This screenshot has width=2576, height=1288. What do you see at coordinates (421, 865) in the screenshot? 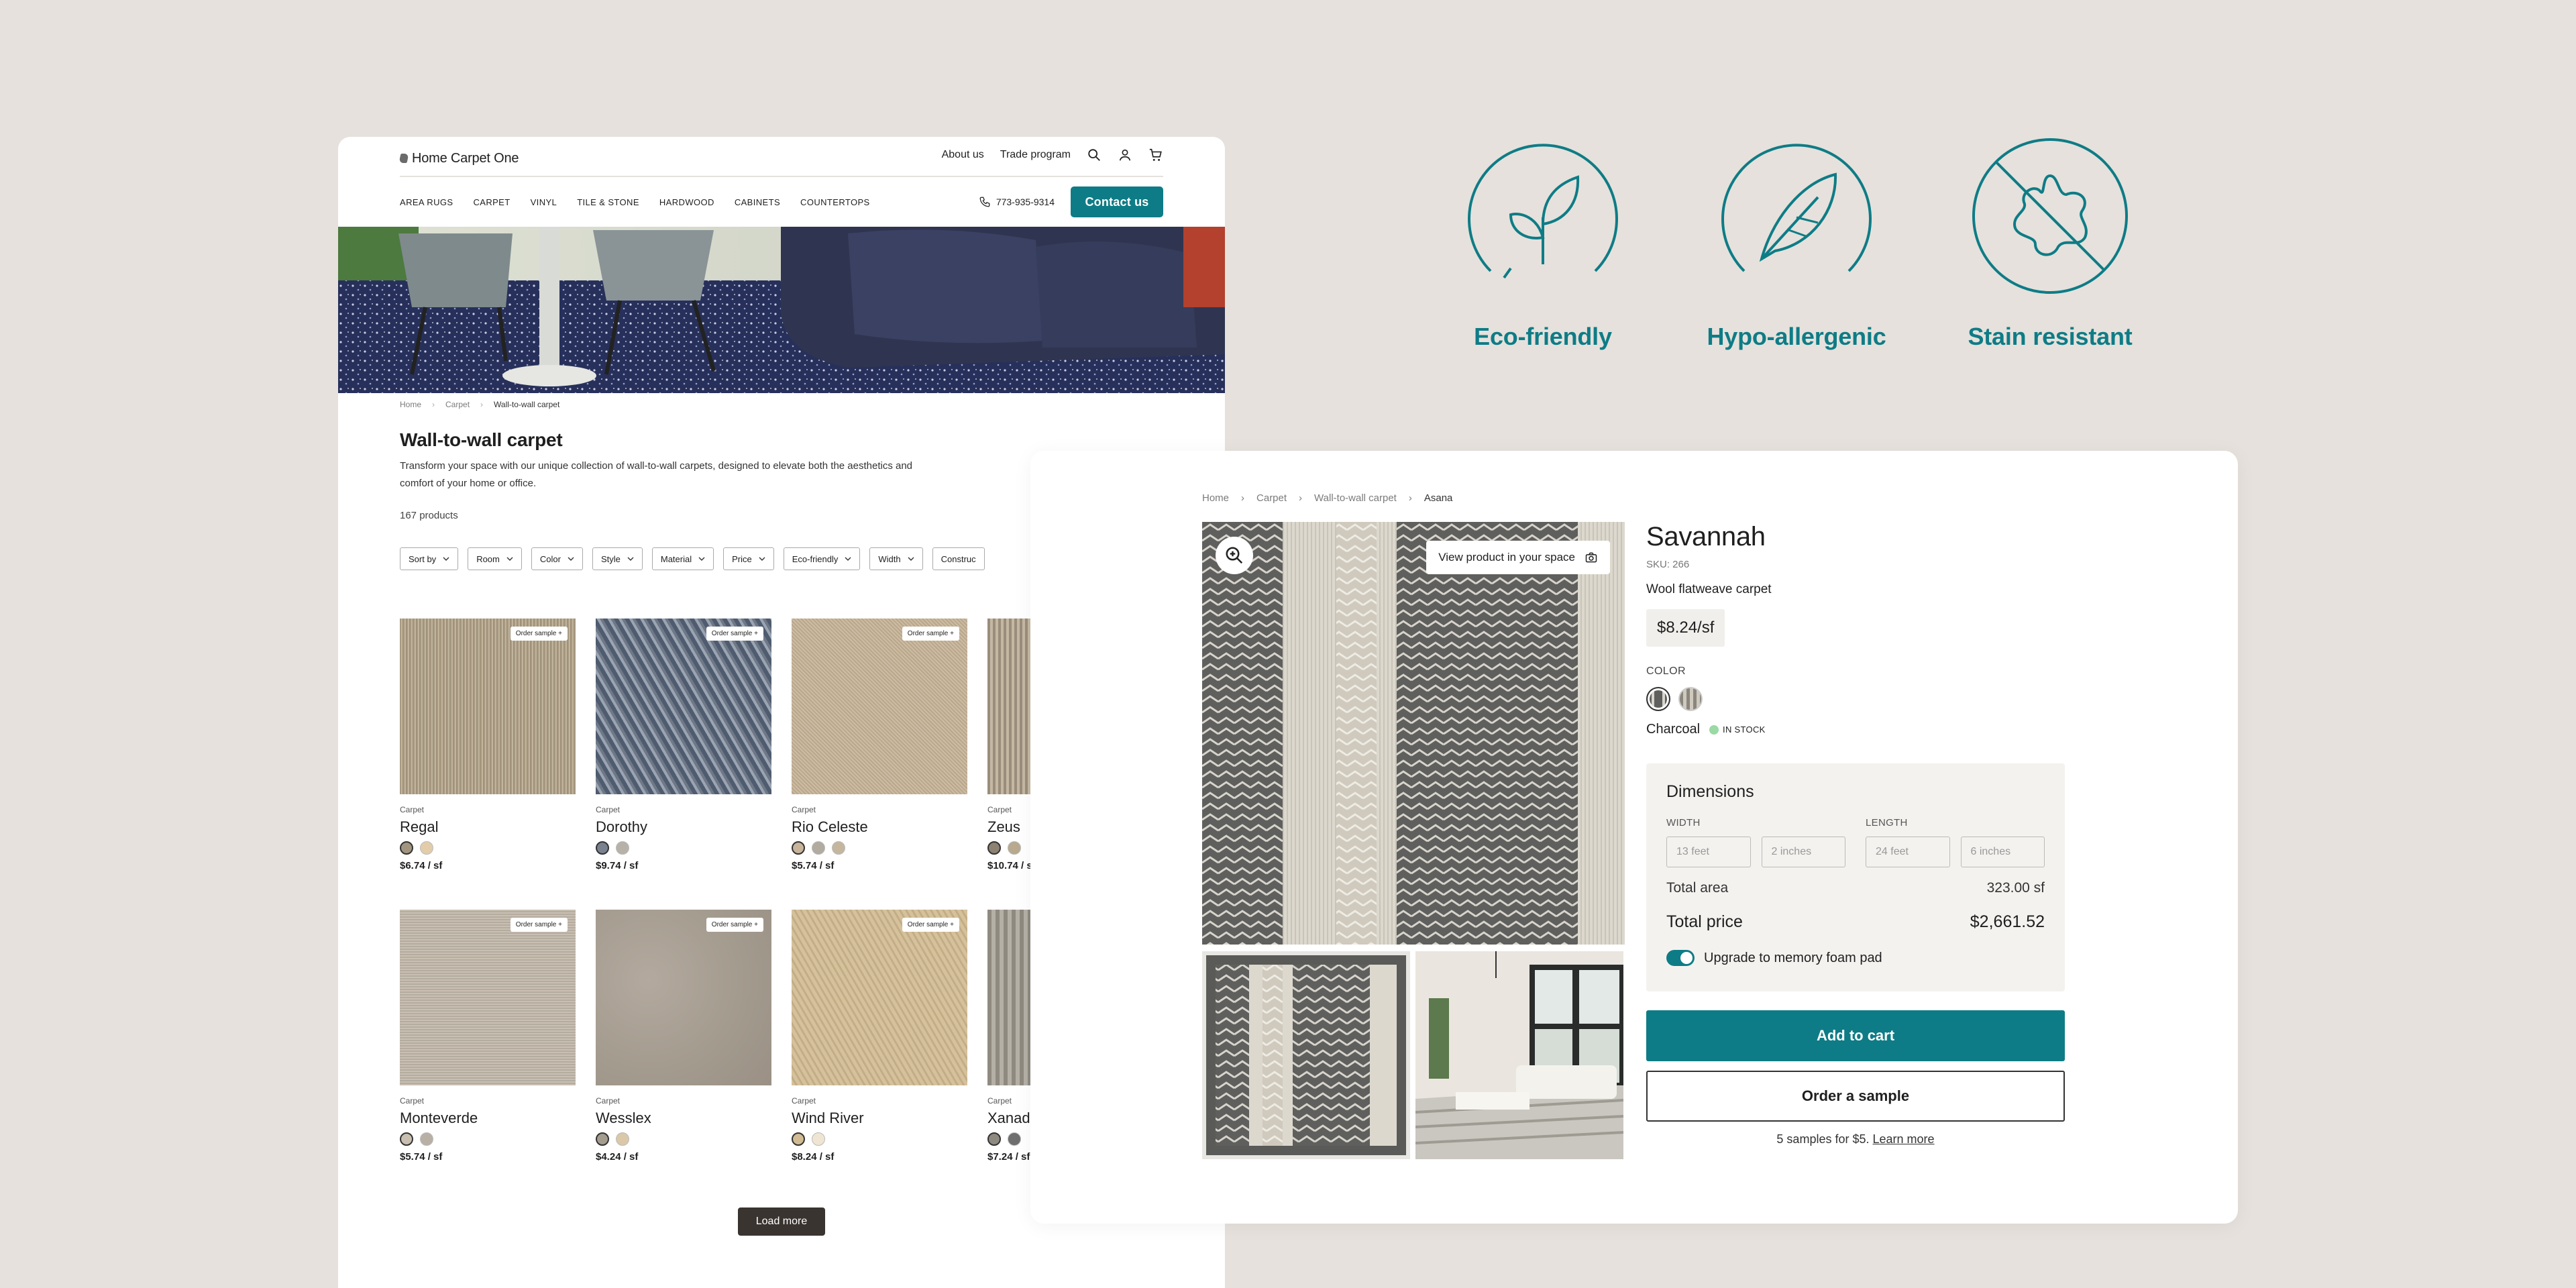
I see `product-price: $6.74 / sf` at bounding box center [421, 865].